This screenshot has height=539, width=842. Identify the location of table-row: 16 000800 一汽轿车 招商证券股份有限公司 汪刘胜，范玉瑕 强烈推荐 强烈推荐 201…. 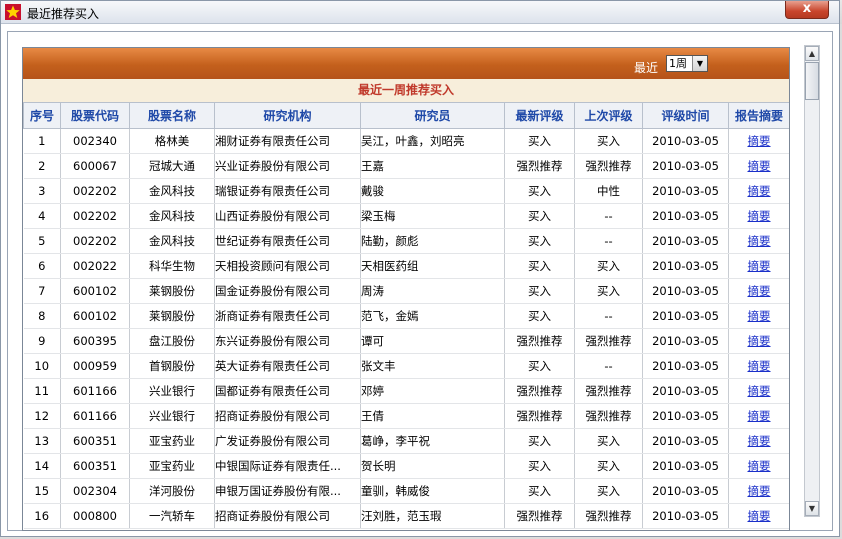
(406, 516).